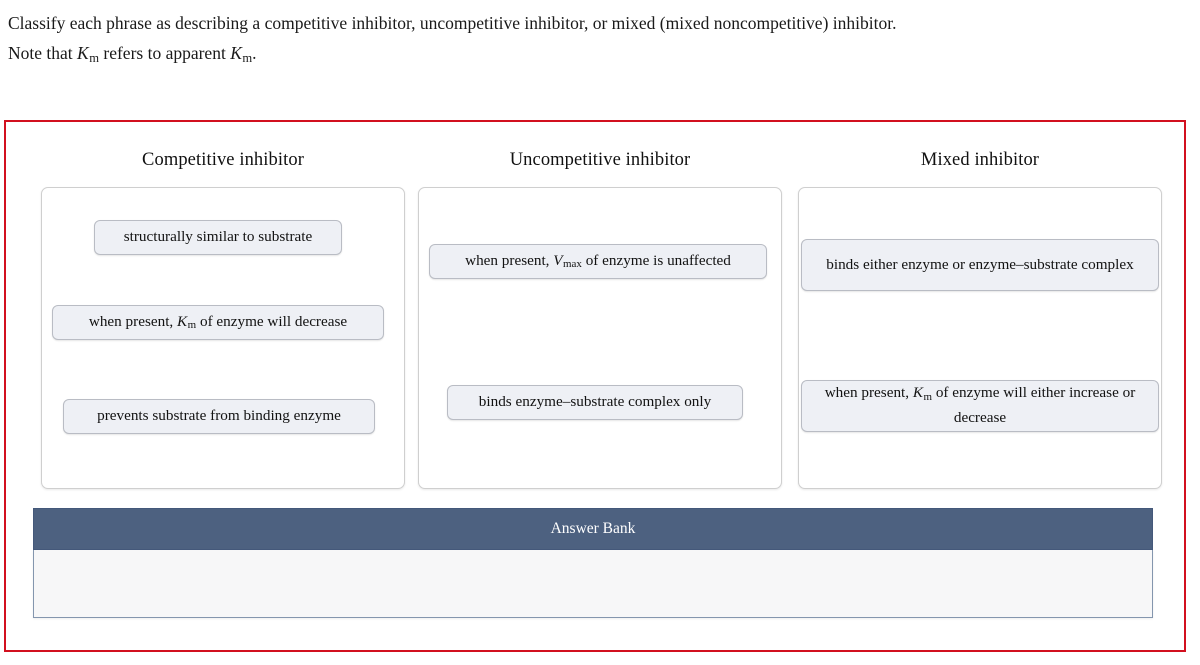  What do you see at coordinates (43, 53) in the screenshot?
I see `prompt-line-2-pre: Note that` at bounding box center [43, 53].